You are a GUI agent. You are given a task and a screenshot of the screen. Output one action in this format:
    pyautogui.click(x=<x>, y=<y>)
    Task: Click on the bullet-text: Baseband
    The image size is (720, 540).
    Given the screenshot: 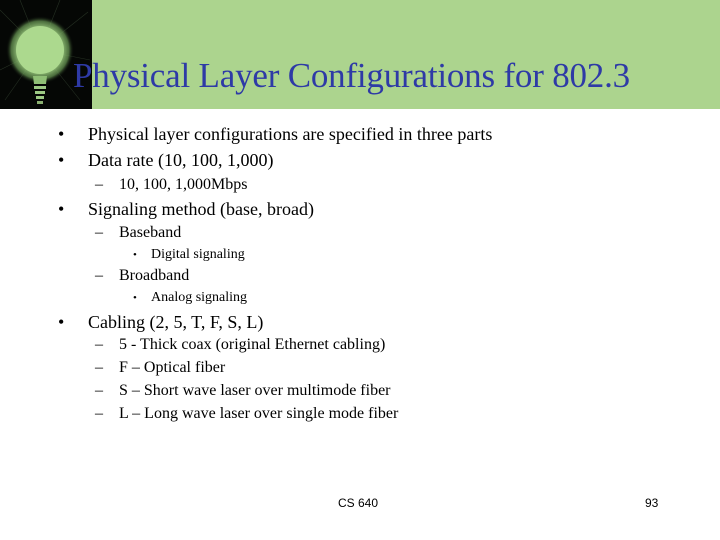 What is the action you would take?
    pyautogui.click(x=150, y=232)
    